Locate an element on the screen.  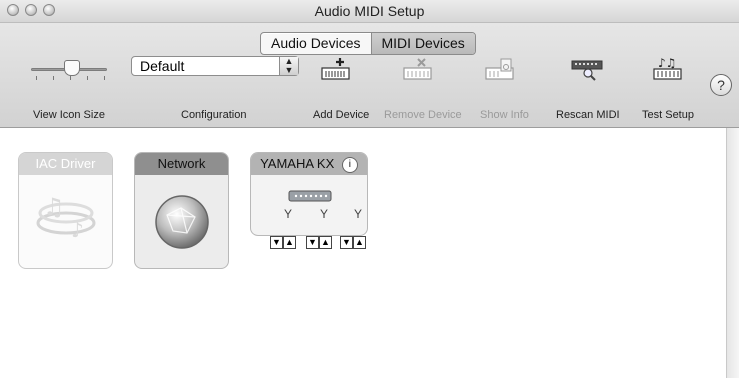
device-iac-driver-name: IAC Driver is located at coordinates (65, 164).